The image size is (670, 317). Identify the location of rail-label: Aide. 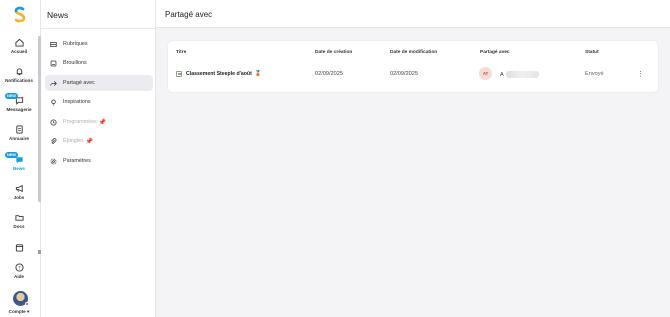
(19, 276).